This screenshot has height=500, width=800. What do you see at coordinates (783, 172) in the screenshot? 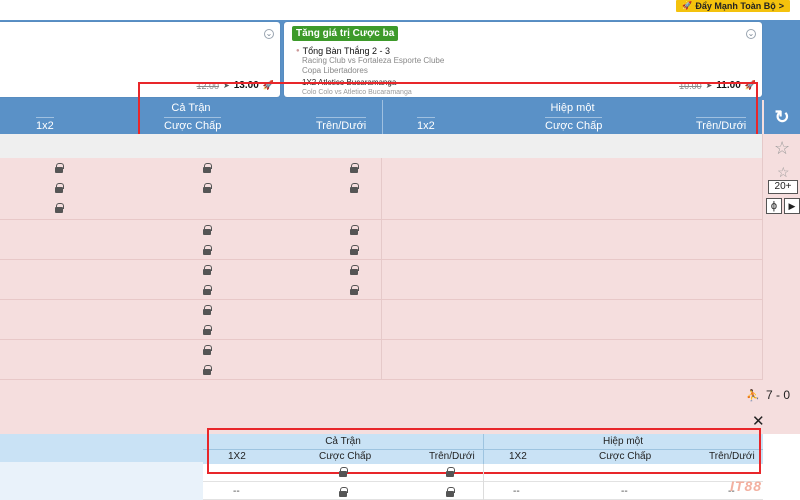
I see `favorite-star-small-icon: ☆` at bounding box center [783, 172].